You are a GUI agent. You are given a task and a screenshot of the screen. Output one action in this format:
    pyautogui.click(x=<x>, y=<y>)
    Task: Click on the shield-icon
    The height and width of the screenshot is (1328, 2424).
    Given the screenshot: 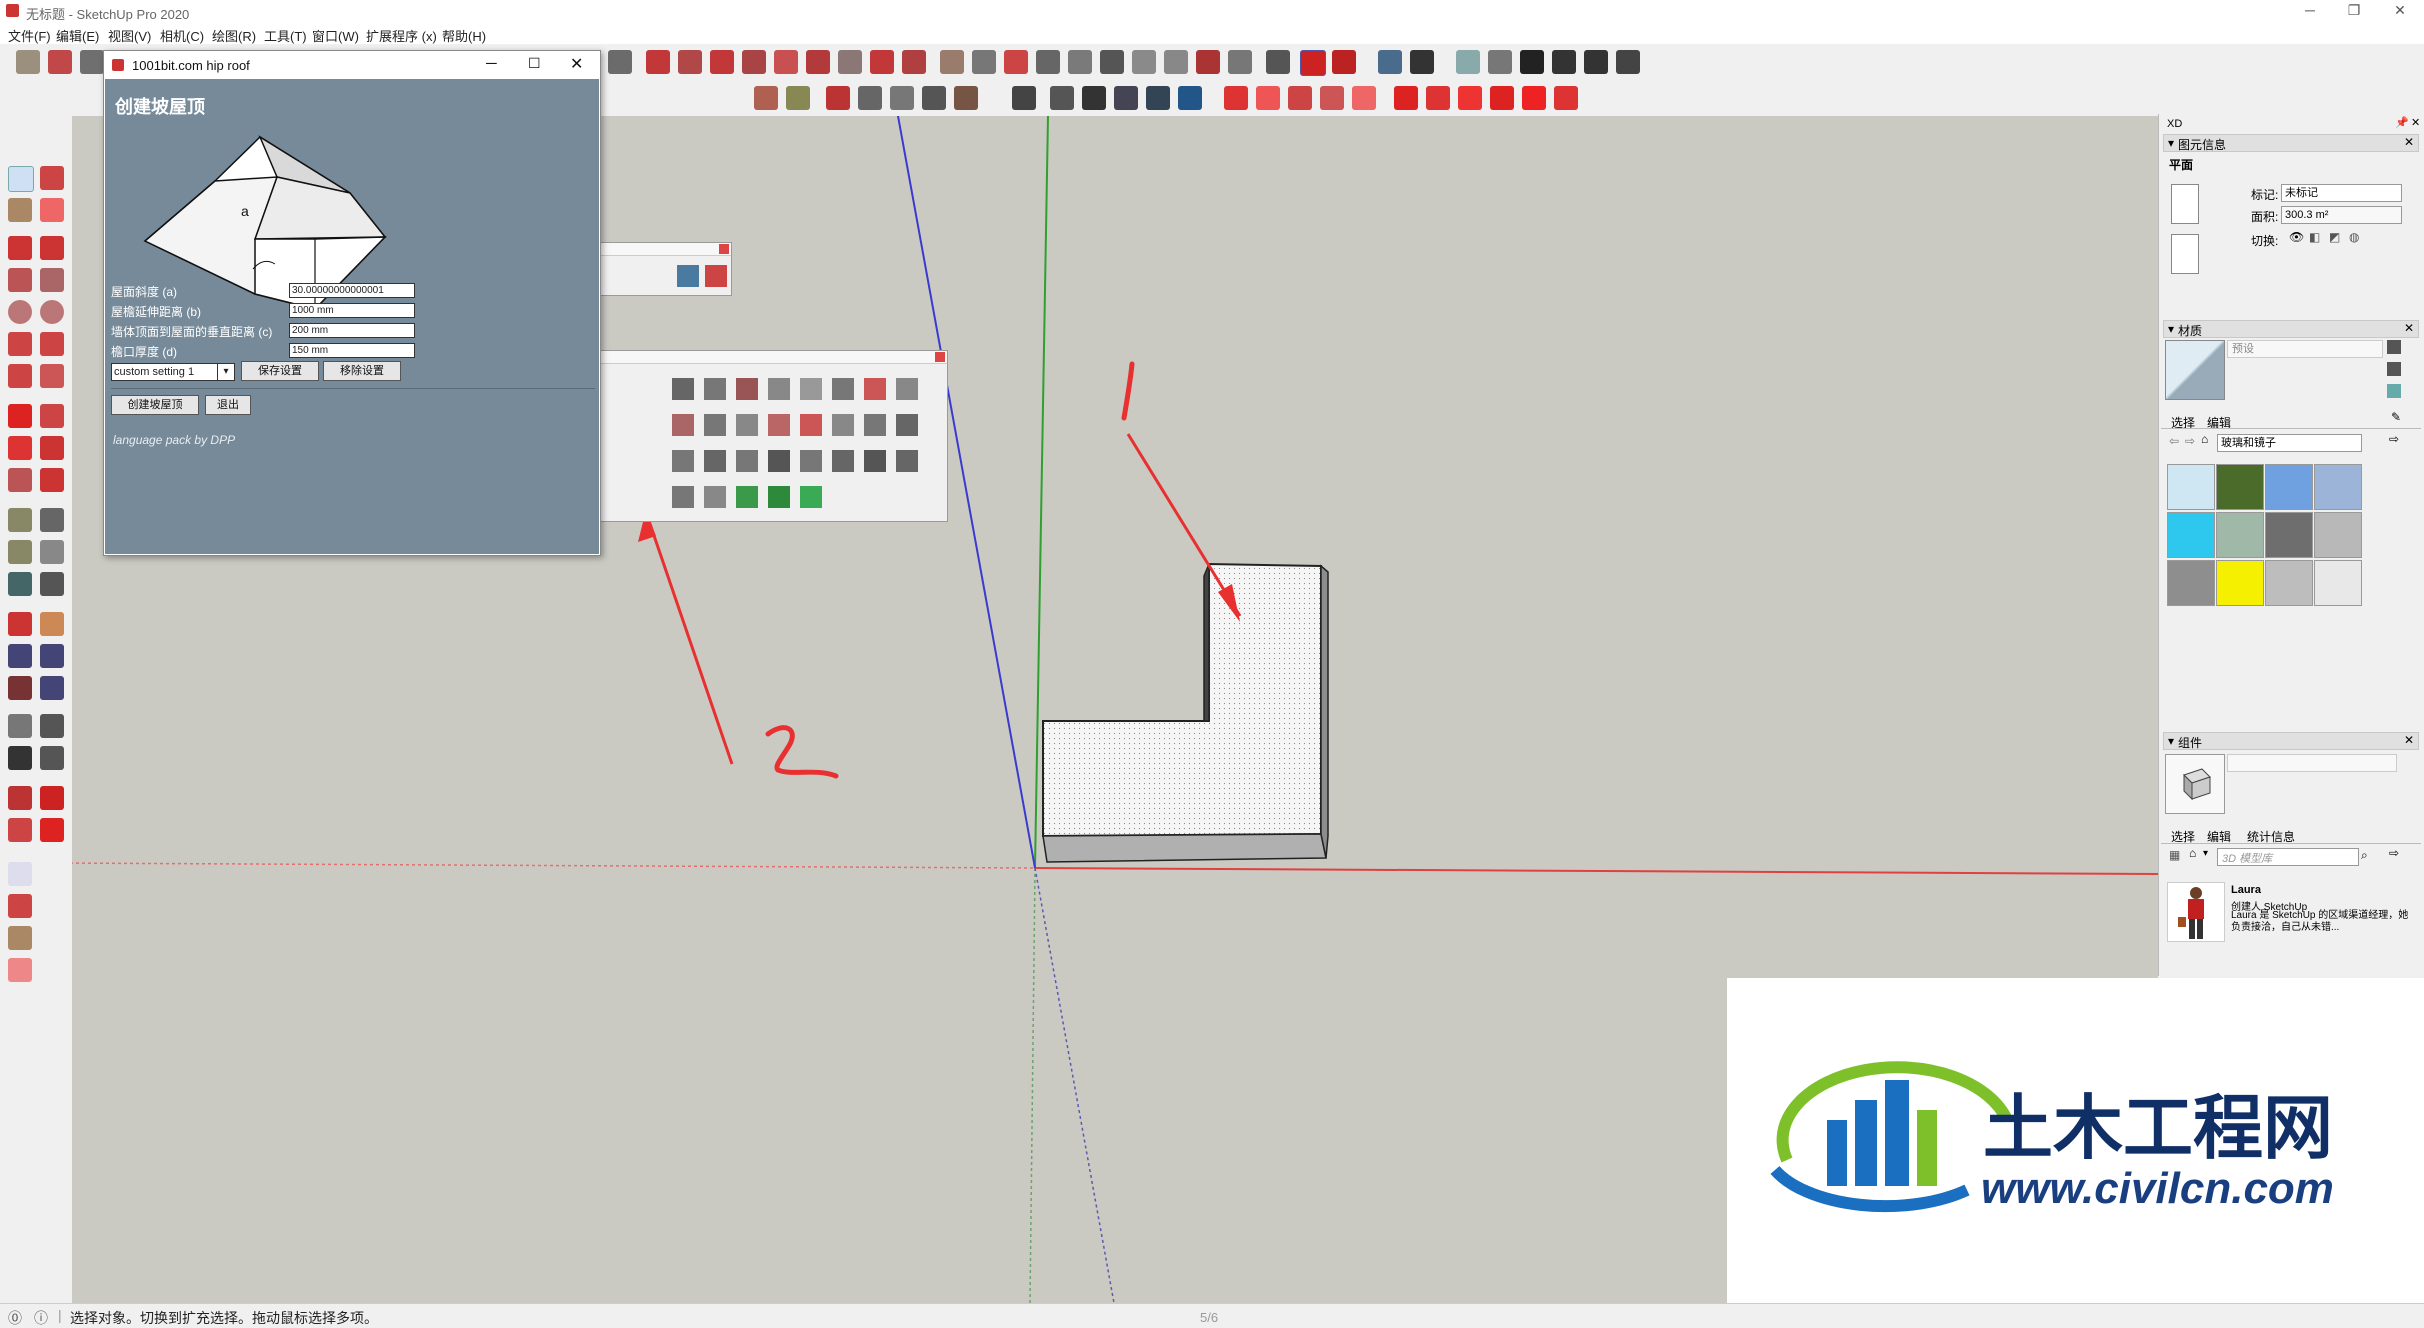 What is the action you would take?
    pyautogui.click(x=1438, y=98)
    